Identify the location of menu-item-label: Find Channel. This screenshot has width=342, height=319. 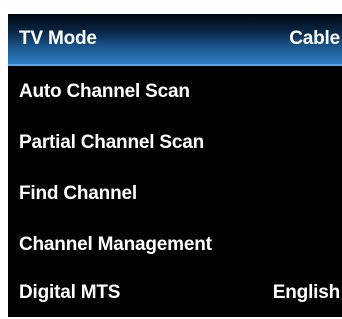
(78, 193).